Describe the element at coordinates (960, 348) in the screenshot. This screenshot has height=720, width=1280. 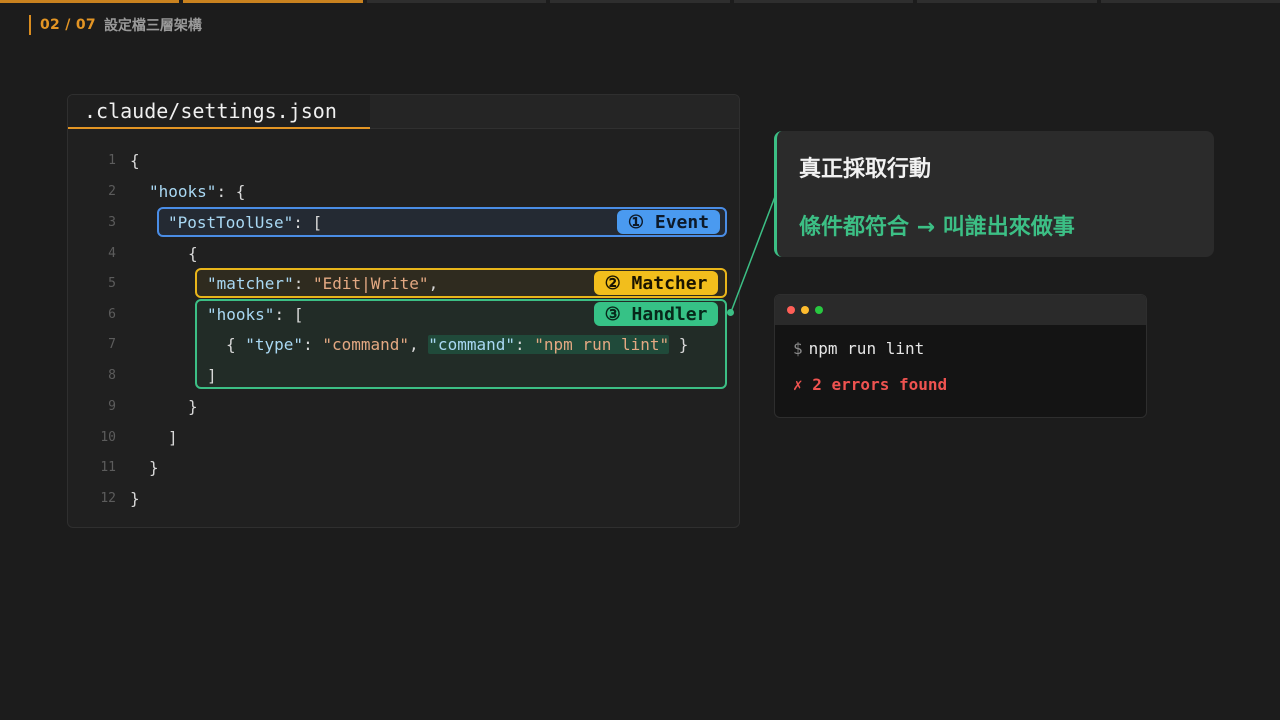
I see `terminal-command-line: $ npm run lint` at that location.